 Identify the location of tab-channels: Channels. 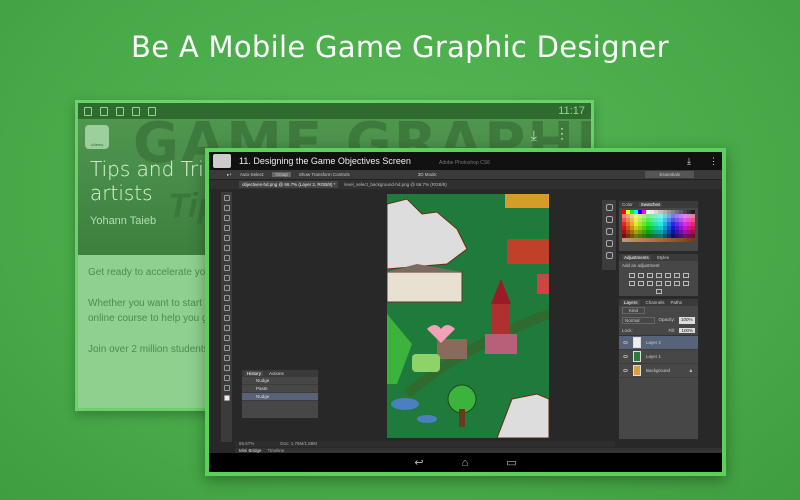
(655, 302).